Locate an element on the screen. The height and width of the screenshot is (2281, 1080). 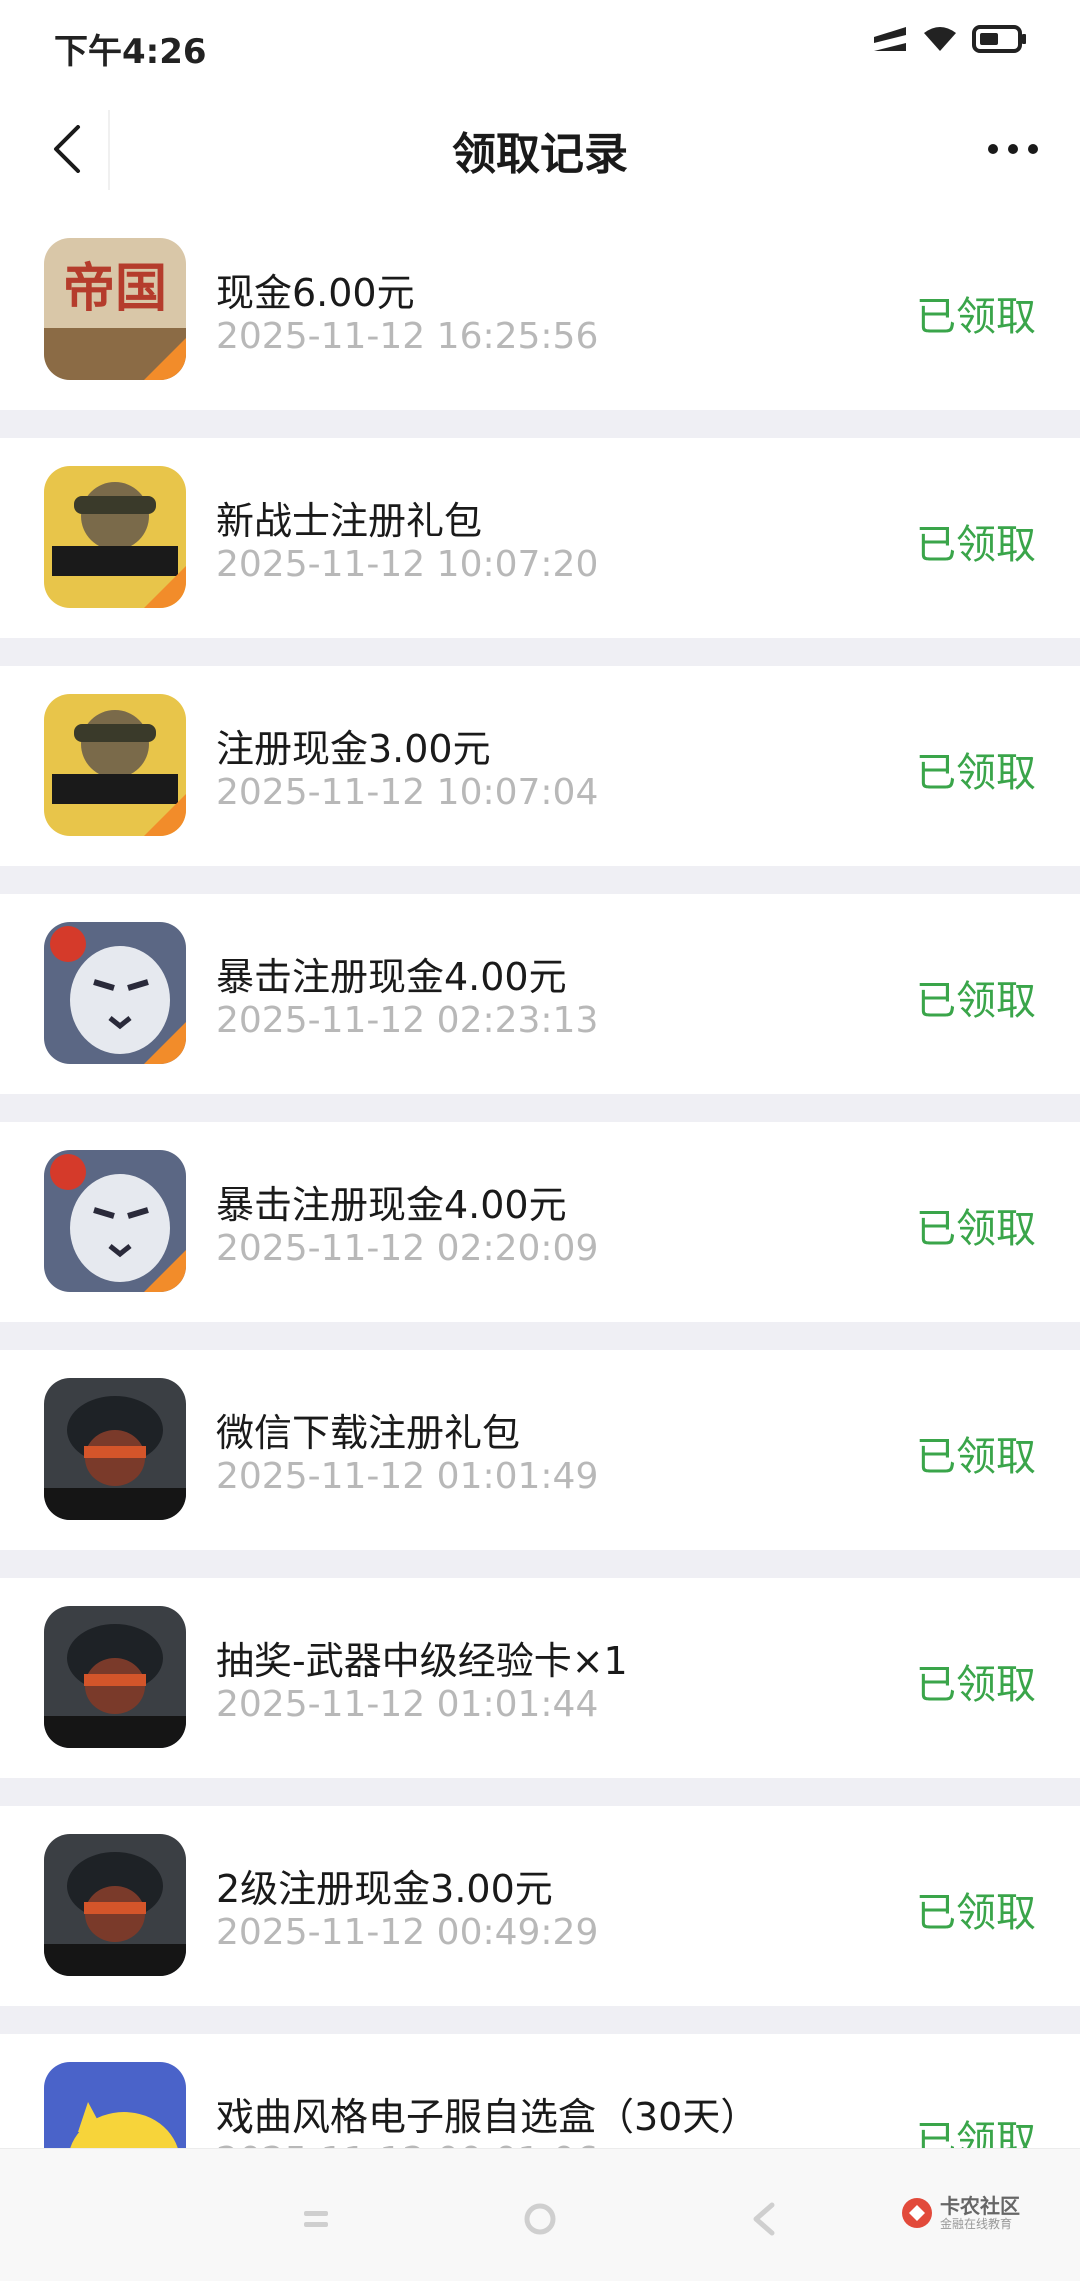
status-bar: 下午4:26 is located at coordinates (540, 44).